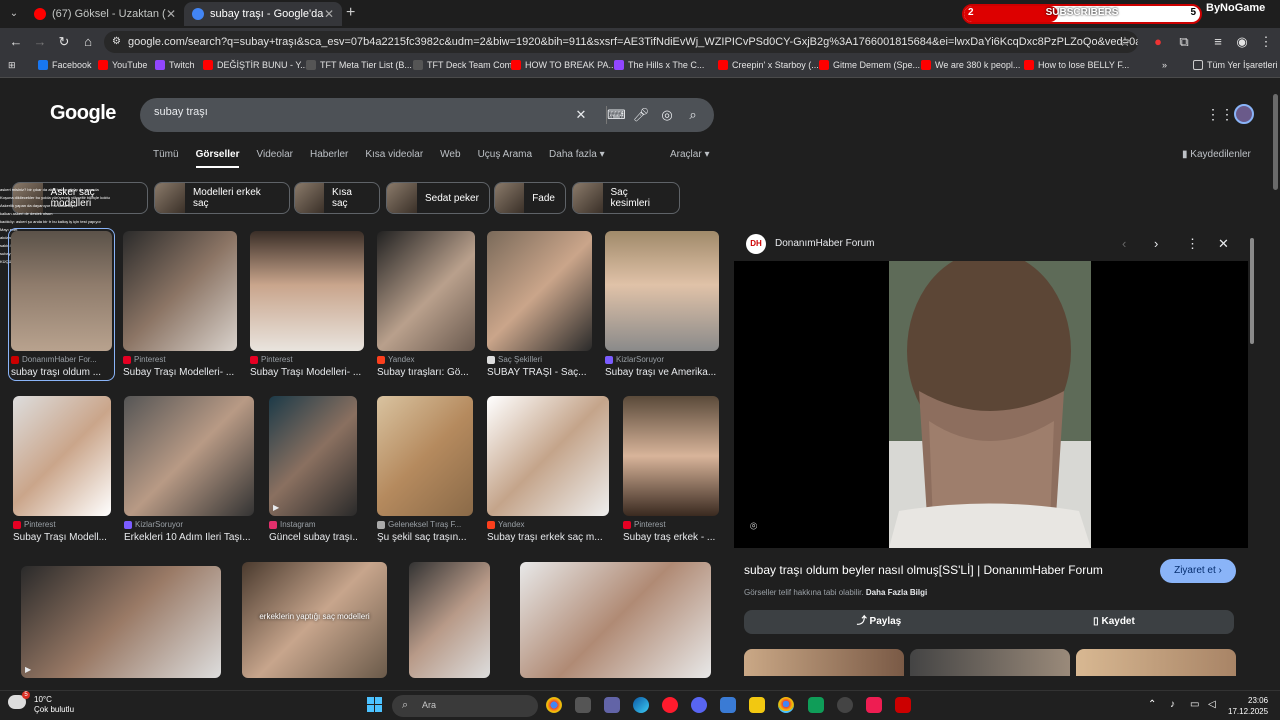 The image size is (1280, 720). Describe the element at coordinates (583, 705) in the screenshot. I see `calculator-icon` at that location.